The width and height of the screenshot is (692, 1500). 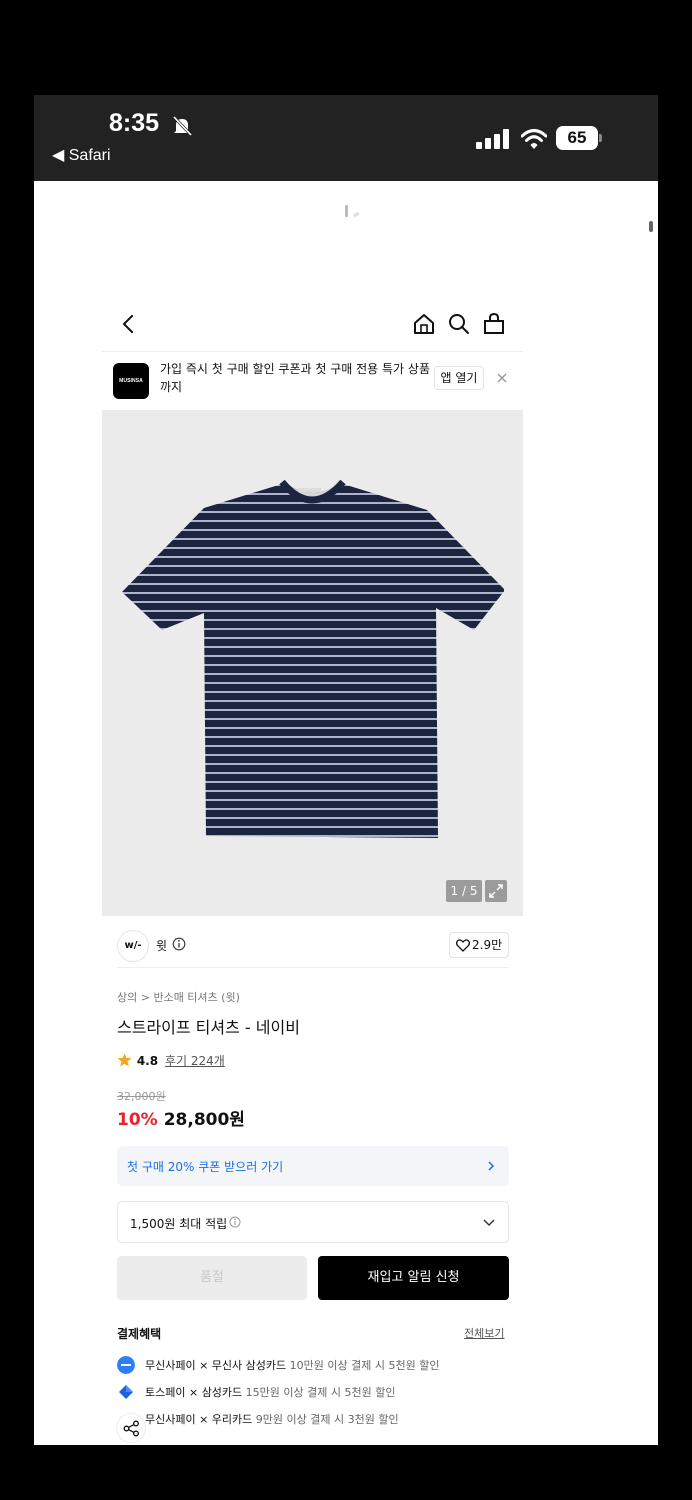 What do you see at coordinates (413, 1278) in the screenshot?
I see `restock-alert-button: 재입고 알림 신청` at bounding box center [413, 1278].